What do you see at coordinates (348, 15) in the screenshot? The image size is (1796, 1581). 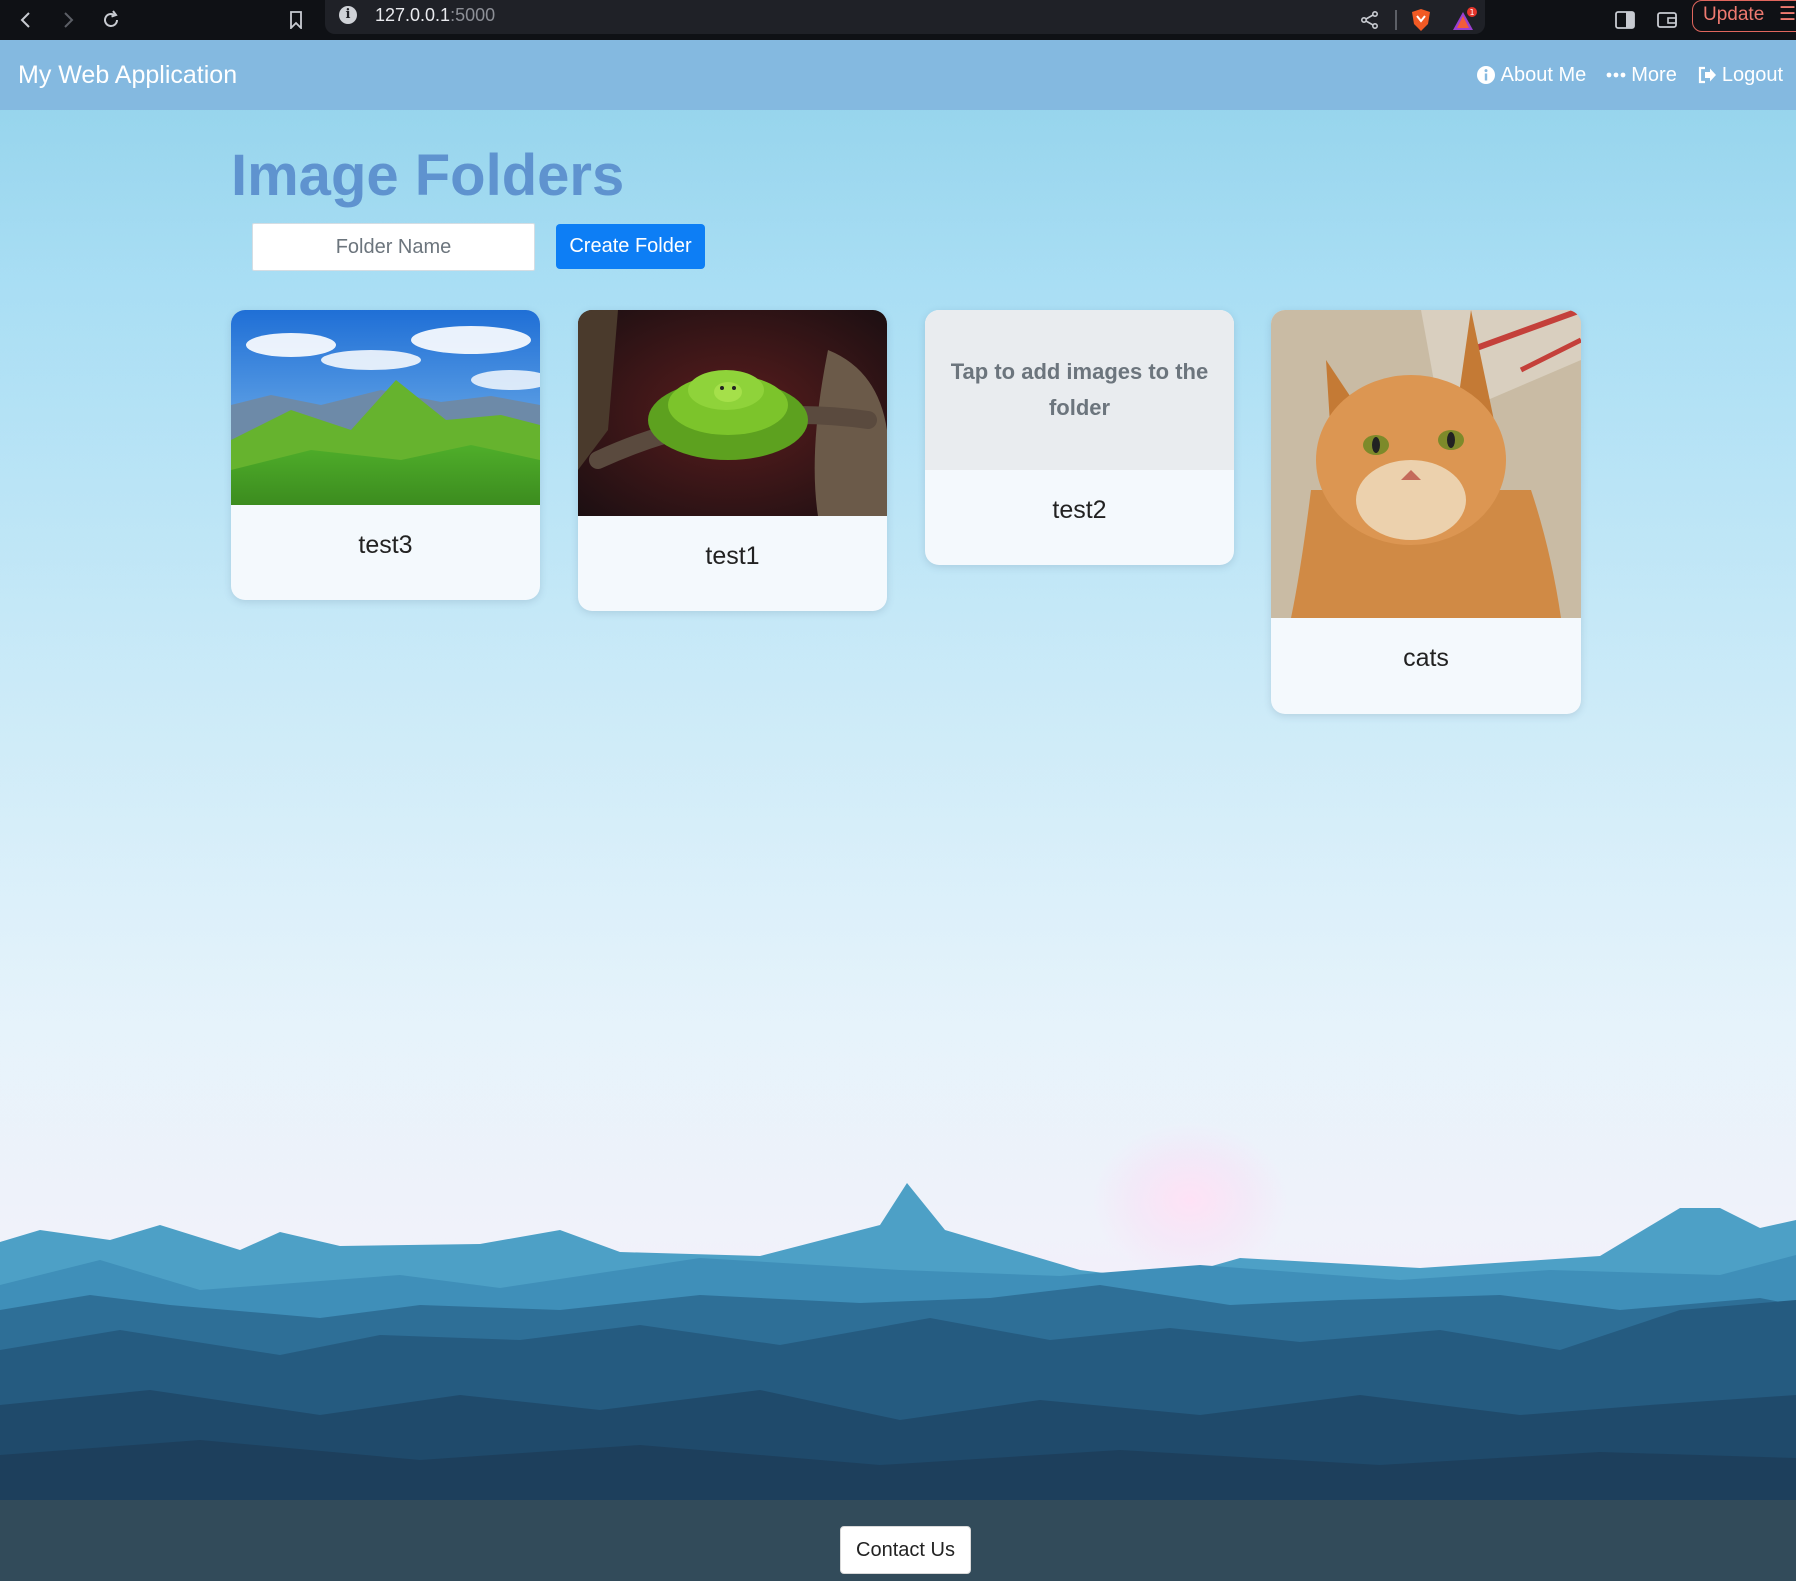 I see `site-info-icon: i` at bounding box center [348, 15].